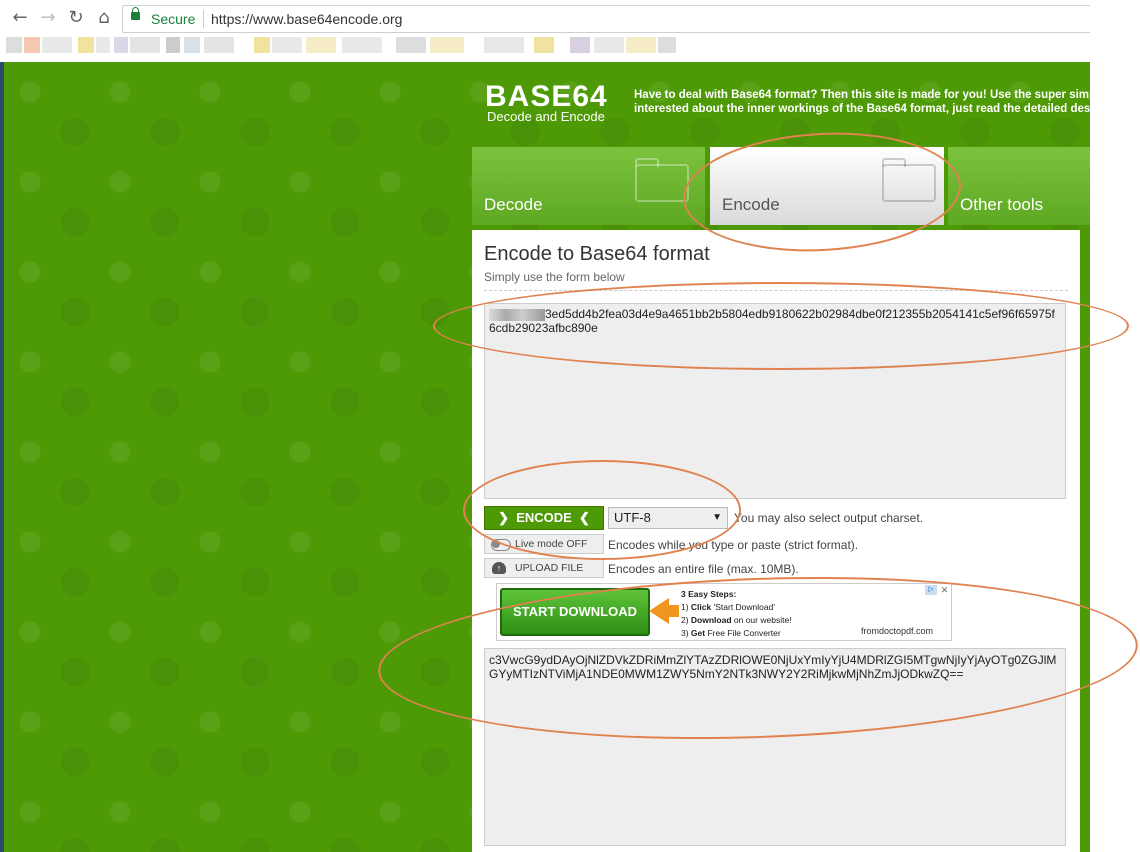  Describe the element at coordinates (517, 314) in the screenshot. I see `redacted-text` at that location.